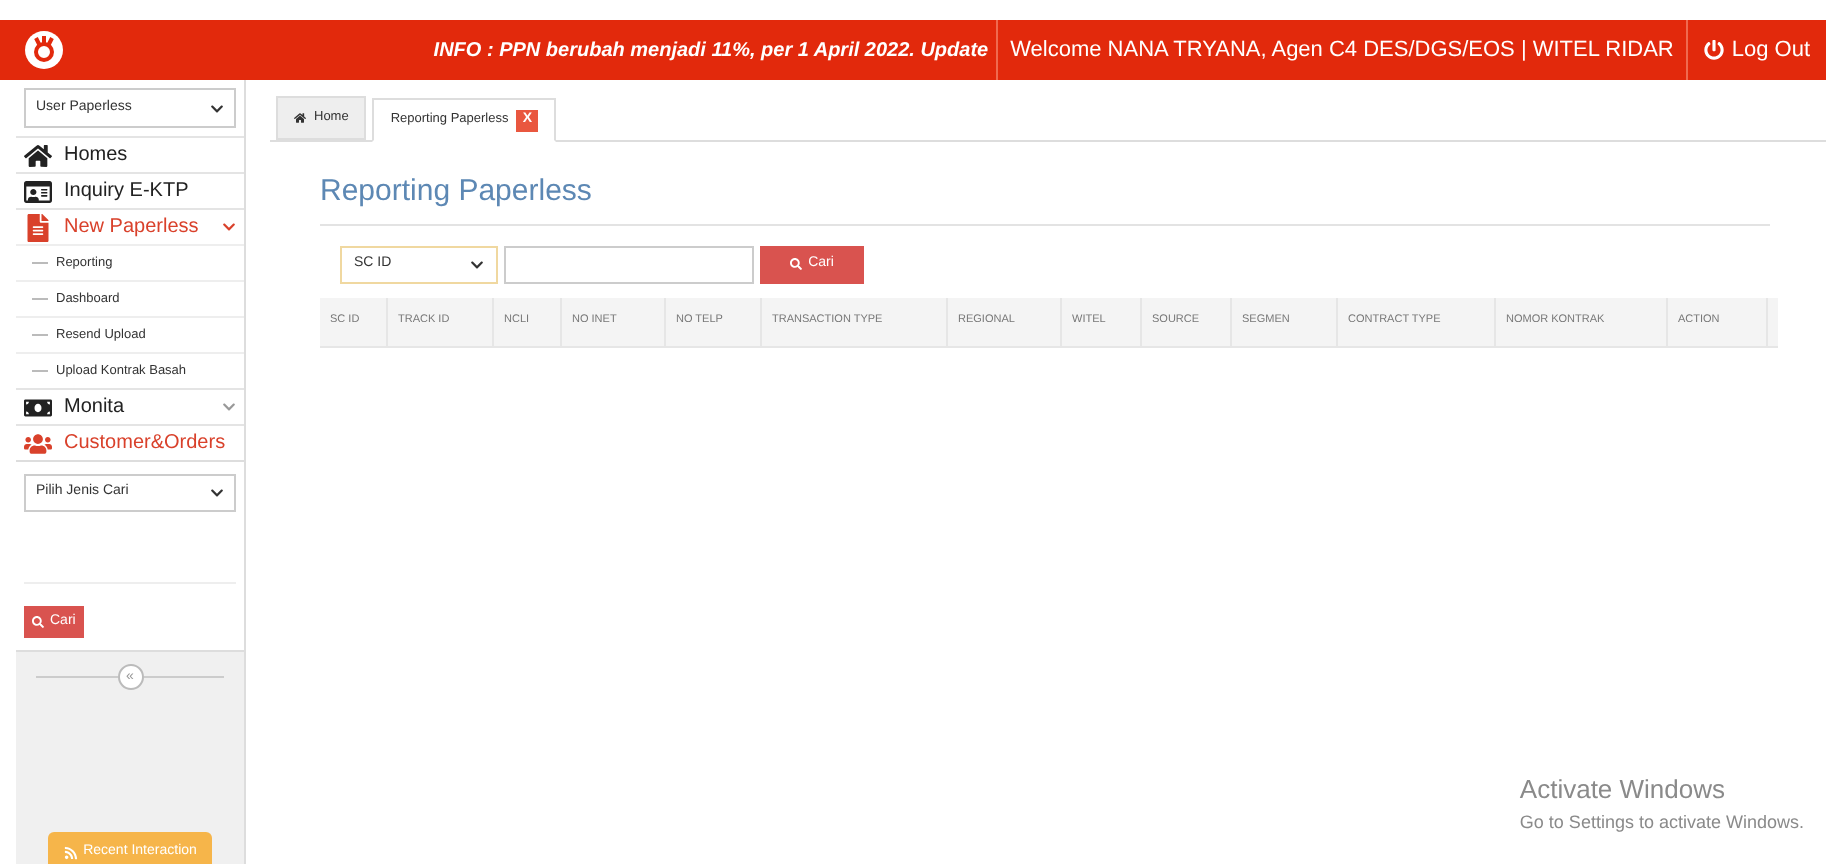  Describe the element at coordinates (1623, 790) in the screenshot. I see `activation-title: Activate Windows` at that location.